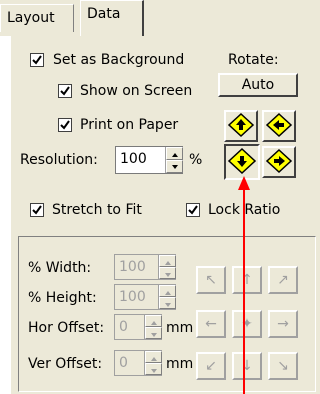  What do you see at coordinates (175, 155) in the screenshot?
I see `spin-up-icon` at bounding box center [175, 155].